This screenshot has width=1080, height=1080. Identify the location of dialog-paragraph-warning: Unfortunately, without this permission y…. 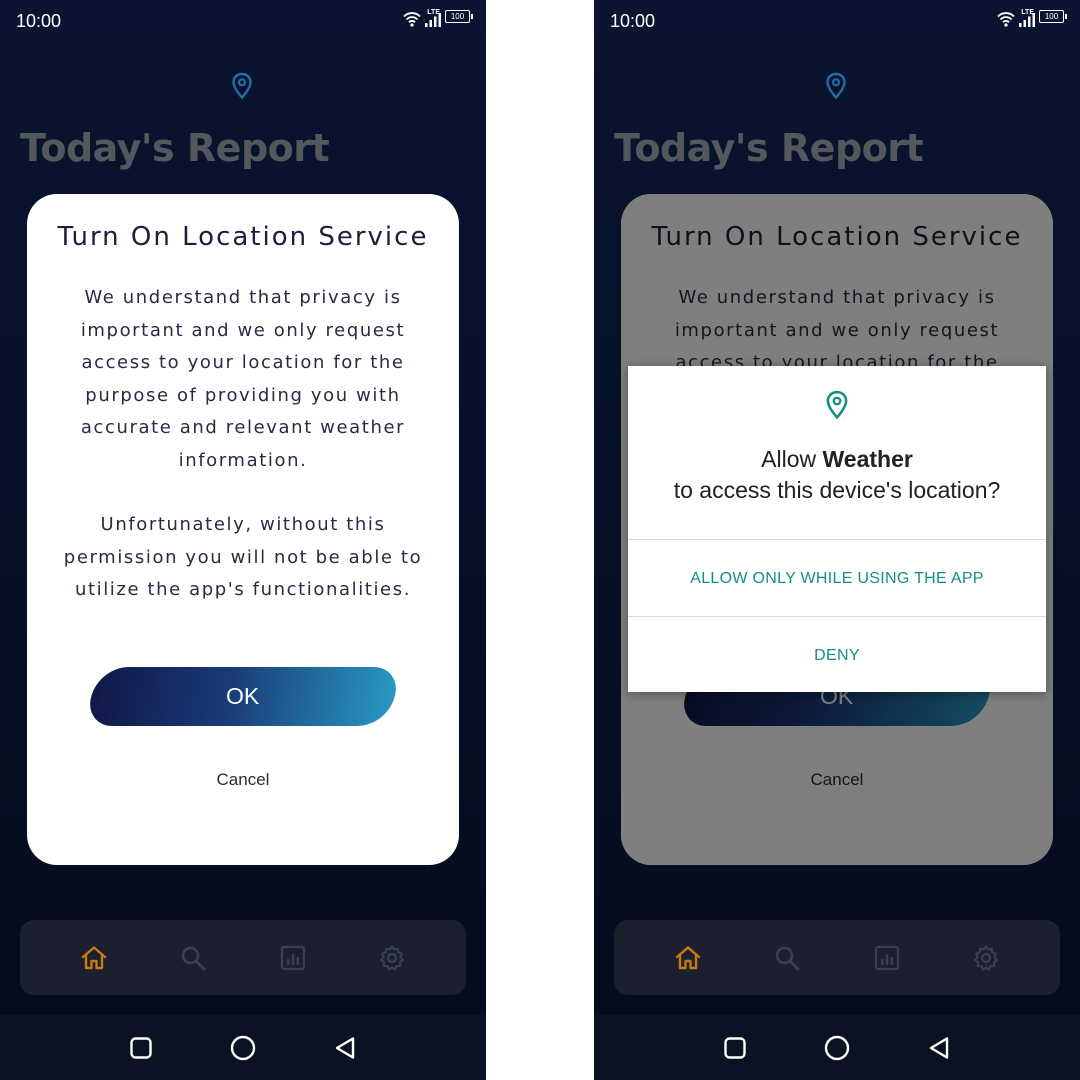
(243, 557).